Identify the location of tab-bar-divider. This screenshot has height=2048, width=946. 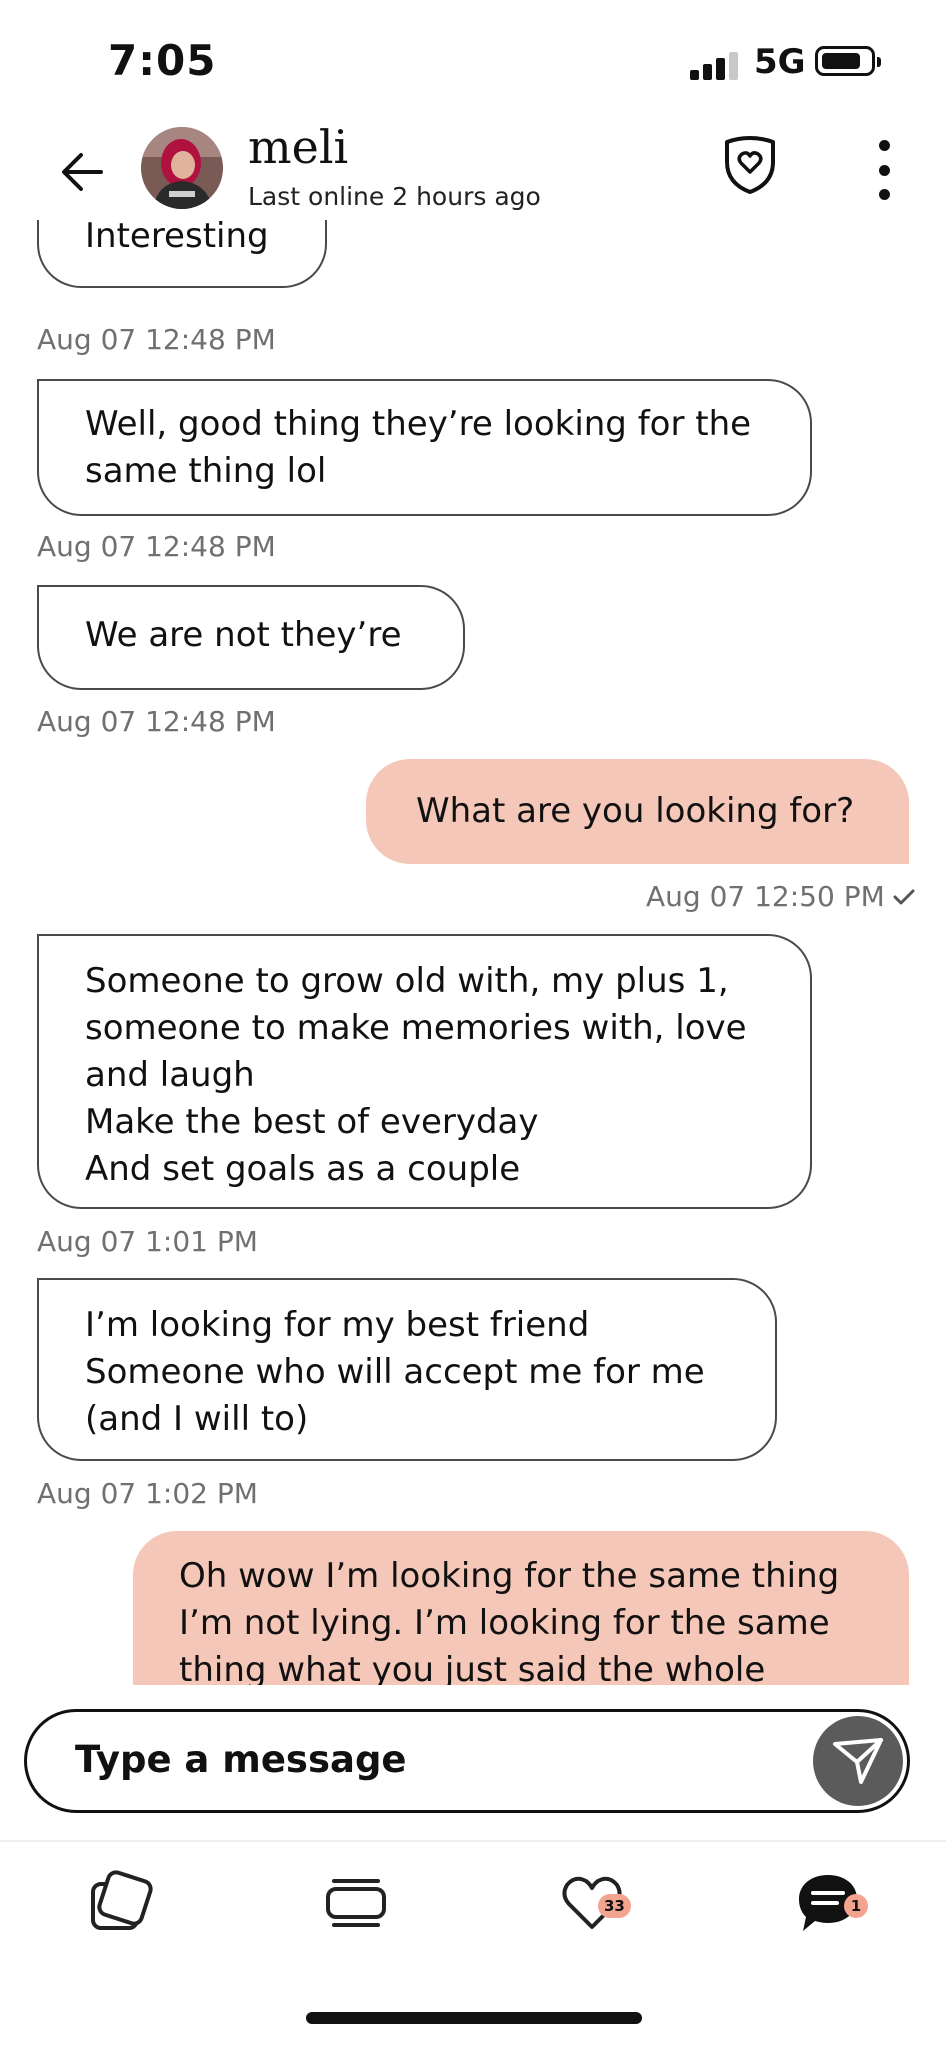
(473, 1841).